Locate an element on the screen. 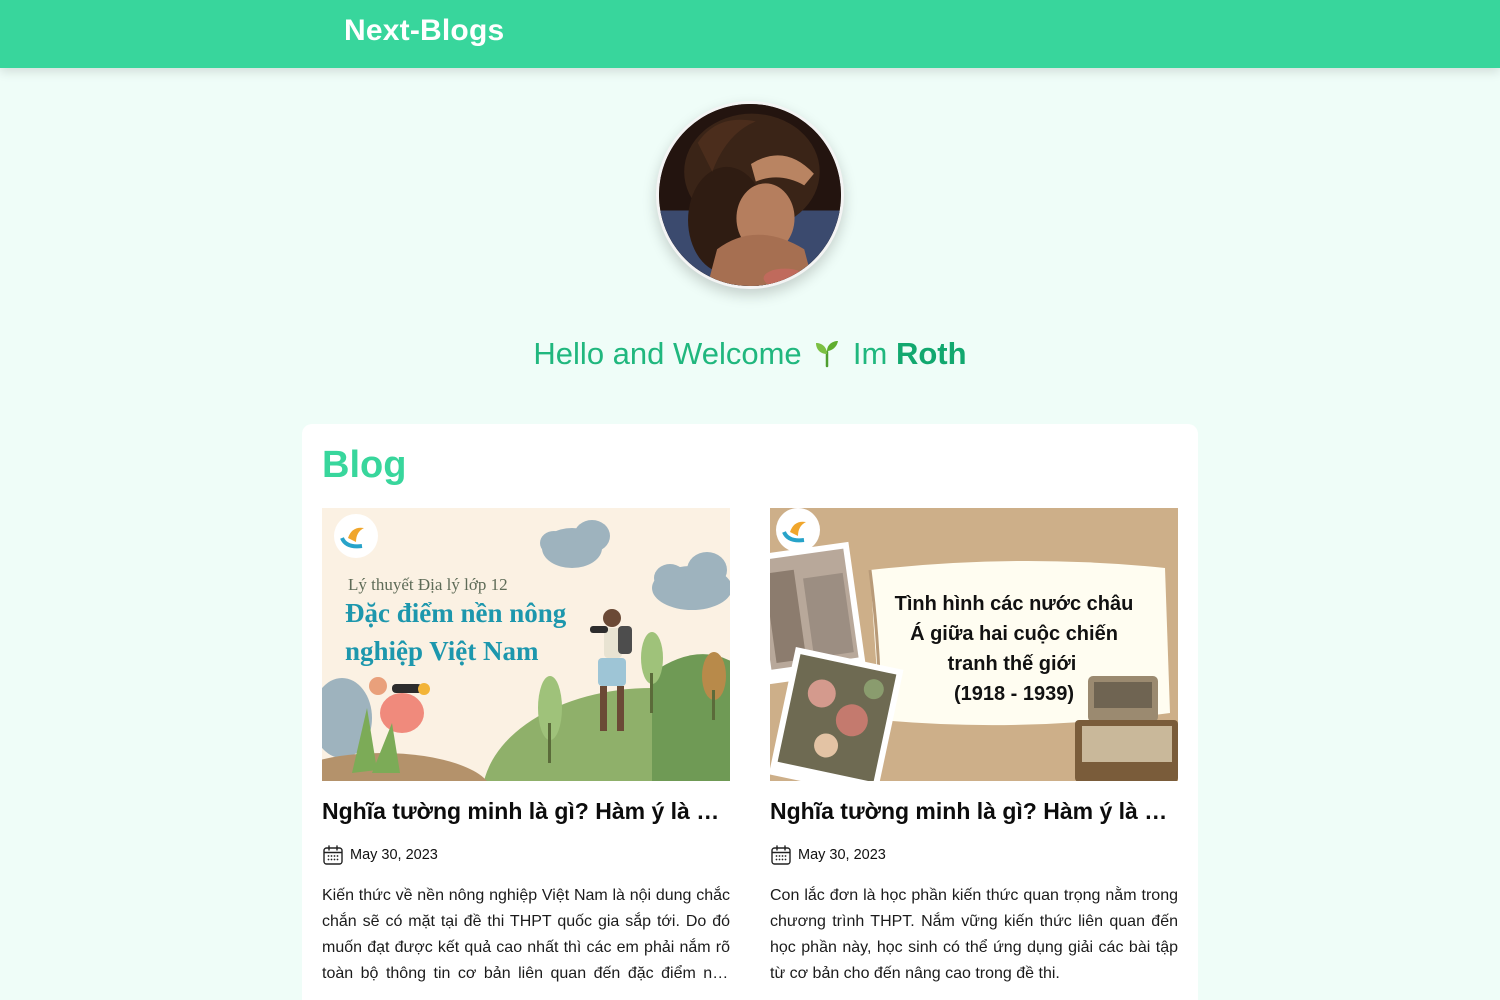  greeting-text: Hello and Welcome is located at coordinates (667, 353).